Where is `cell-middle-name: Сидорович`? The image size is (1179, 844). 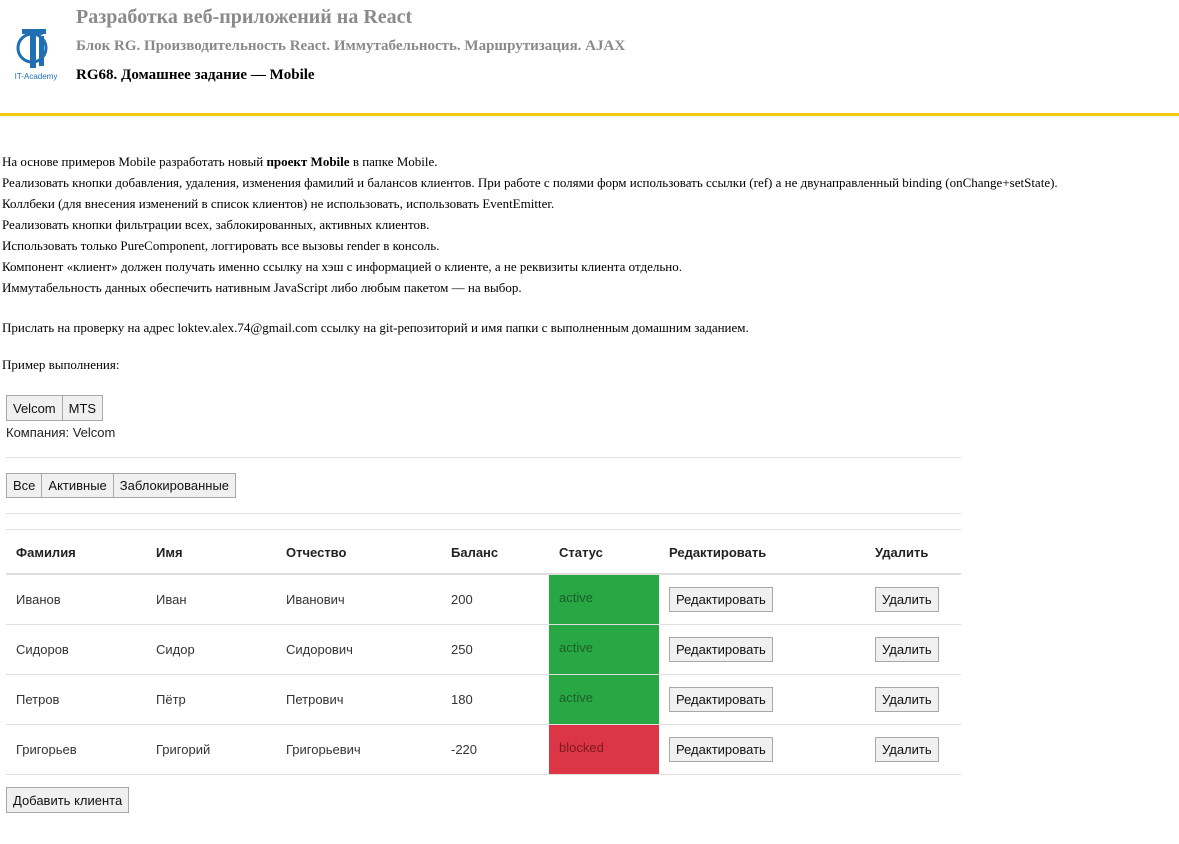 cell-middle-name: Сидорович is located at coordinates (358, 649).